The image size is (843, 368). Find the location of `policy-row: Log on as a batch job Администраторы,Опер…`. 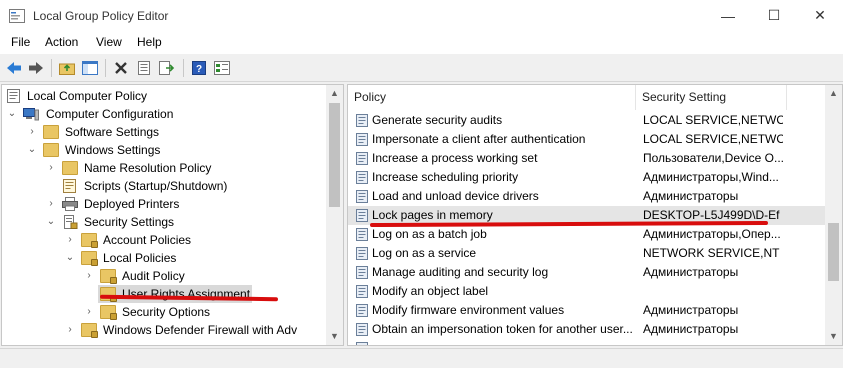

policy-row: Log on as a batch job Администраторы,Опер… is located at coordinates (587, 234).